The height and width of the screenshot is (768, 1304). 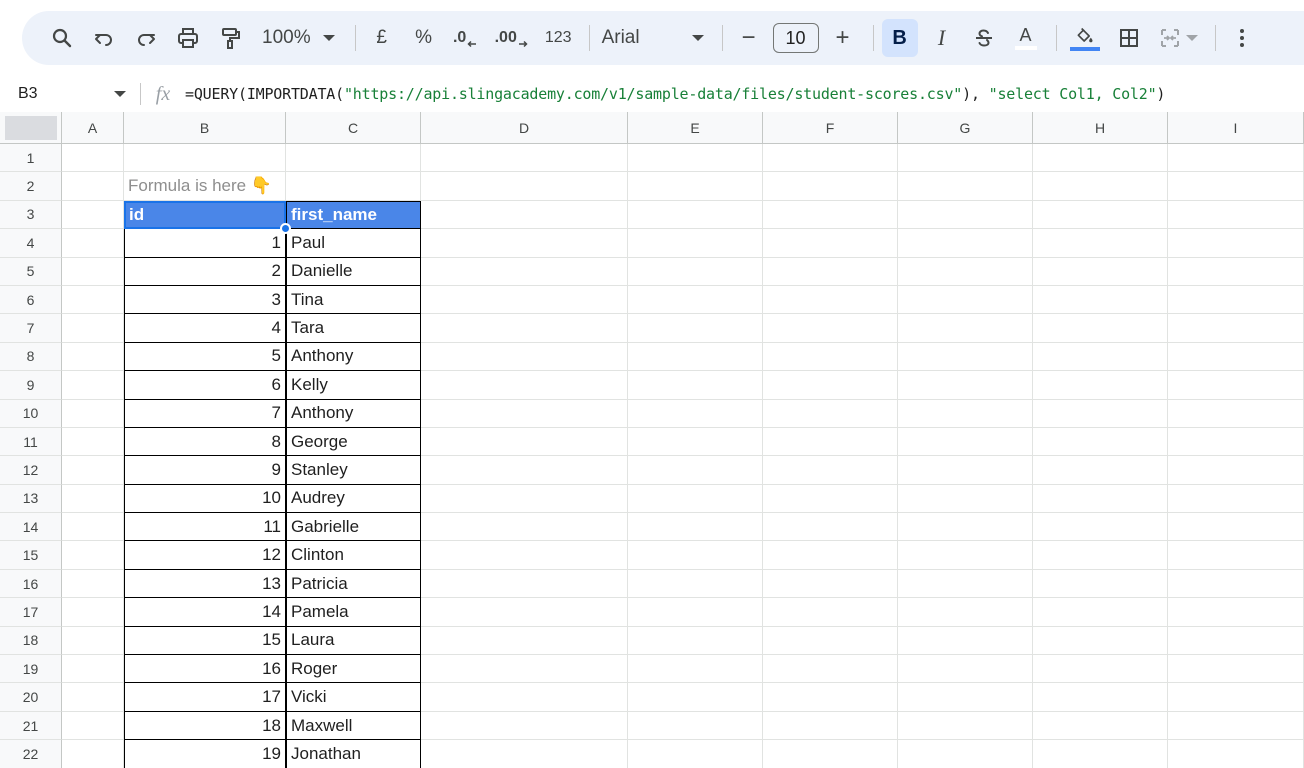 I want to click on print-icon, so click(x=188, y=38).